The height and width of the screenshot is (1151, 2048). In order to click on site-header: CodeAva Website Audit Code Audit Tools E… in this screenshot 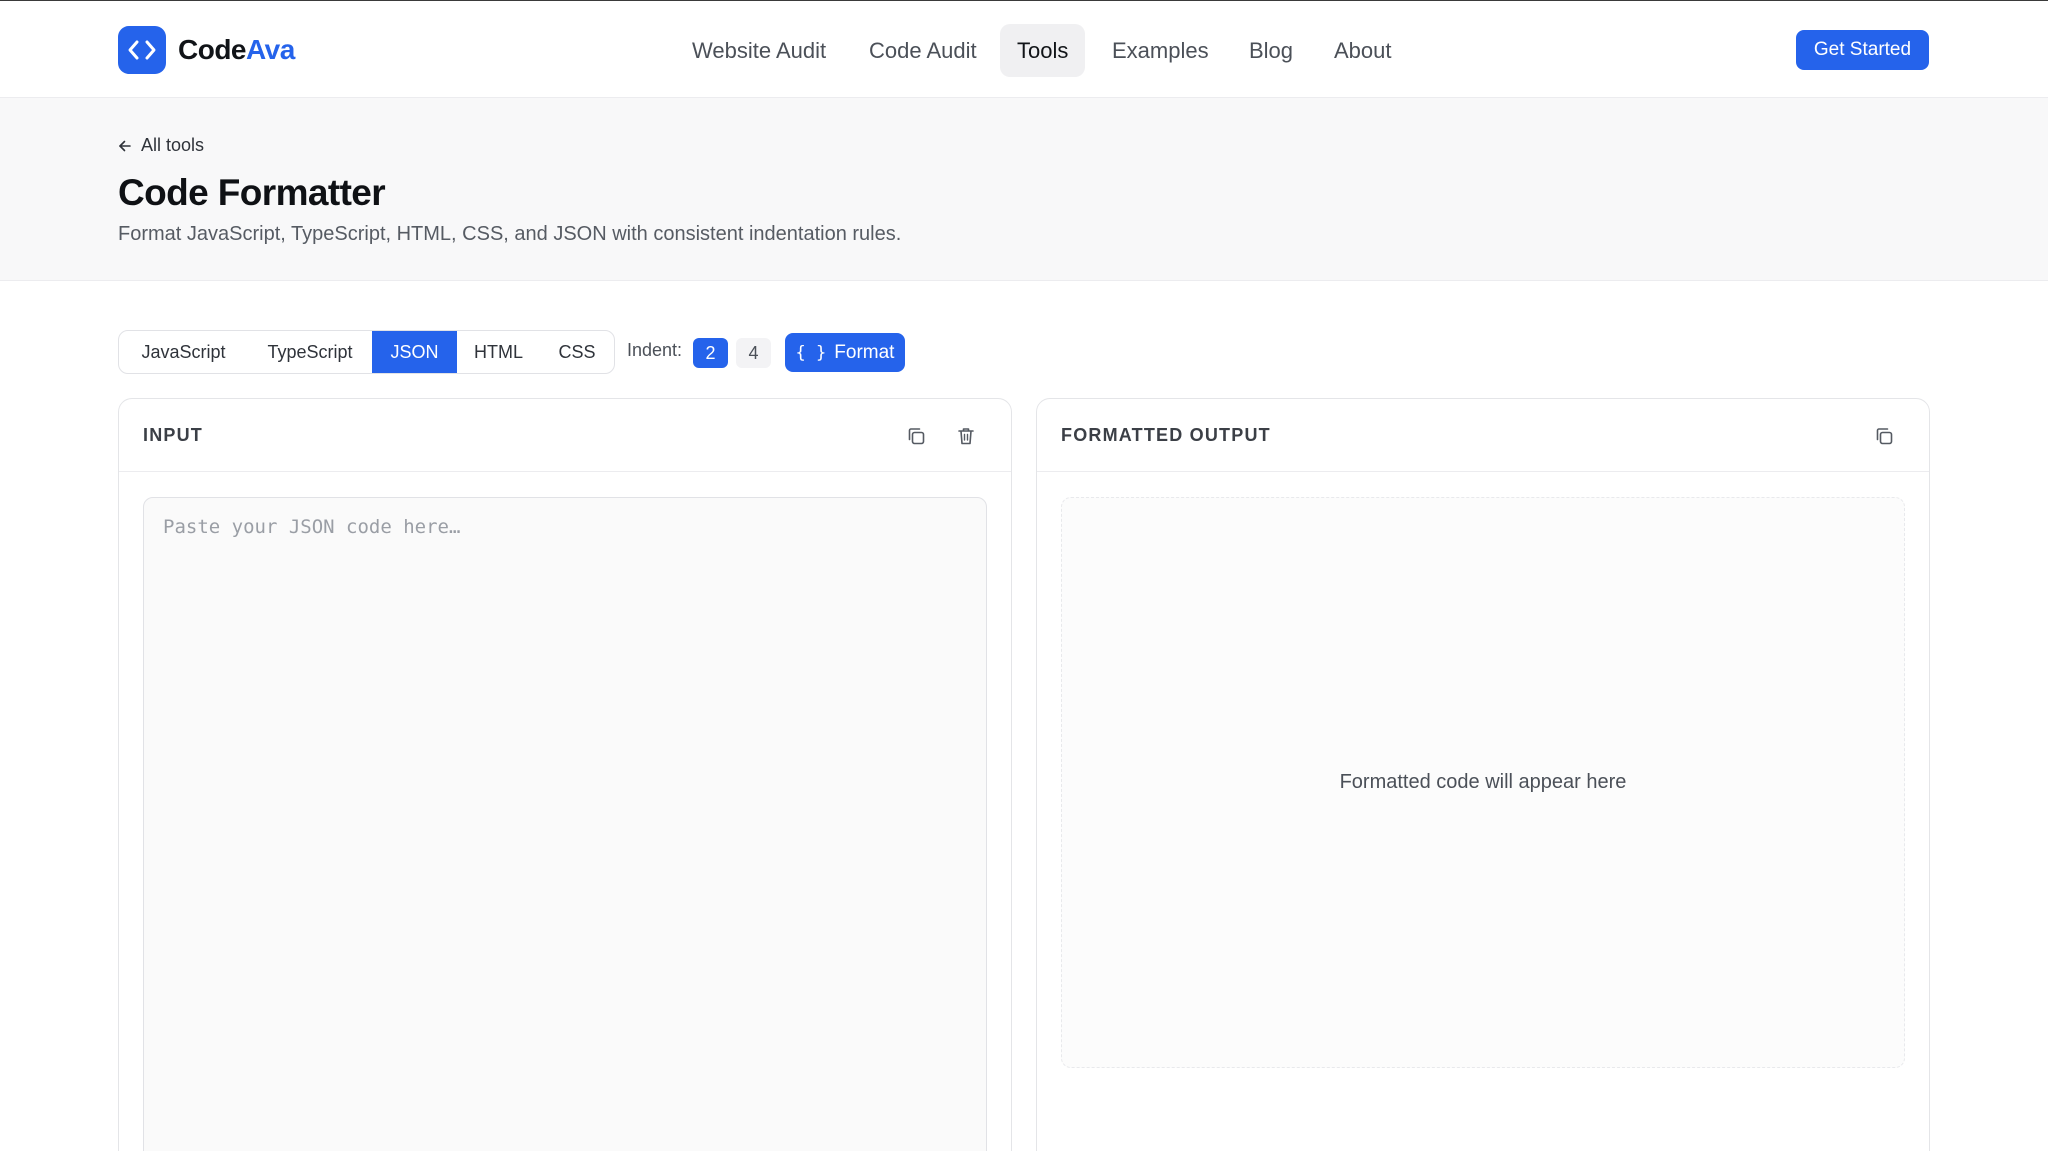, I will do `click(1024, 49)`.